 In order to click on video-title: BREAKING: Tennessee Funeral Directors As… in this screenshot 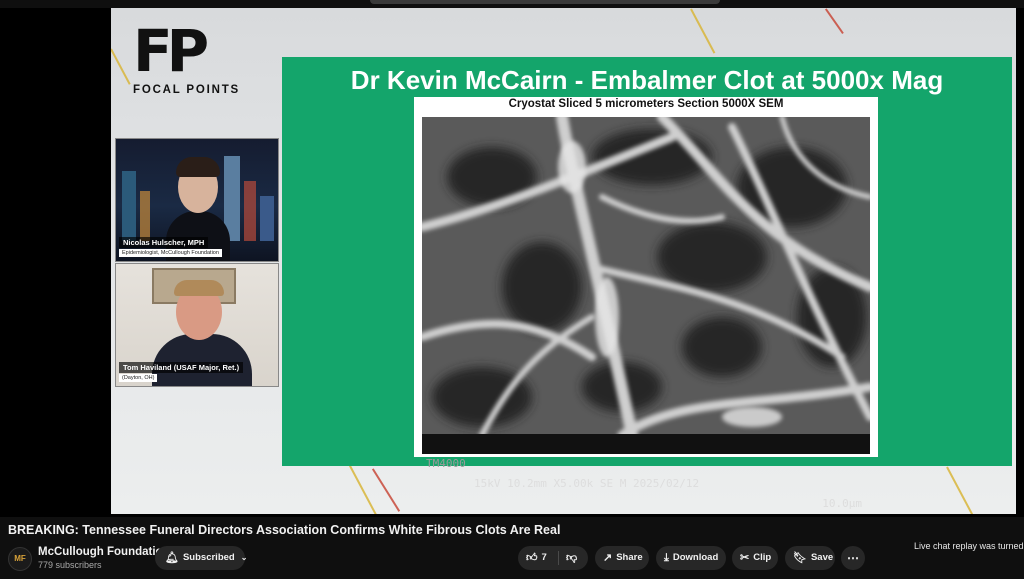, I will do `click(284, 530)`.